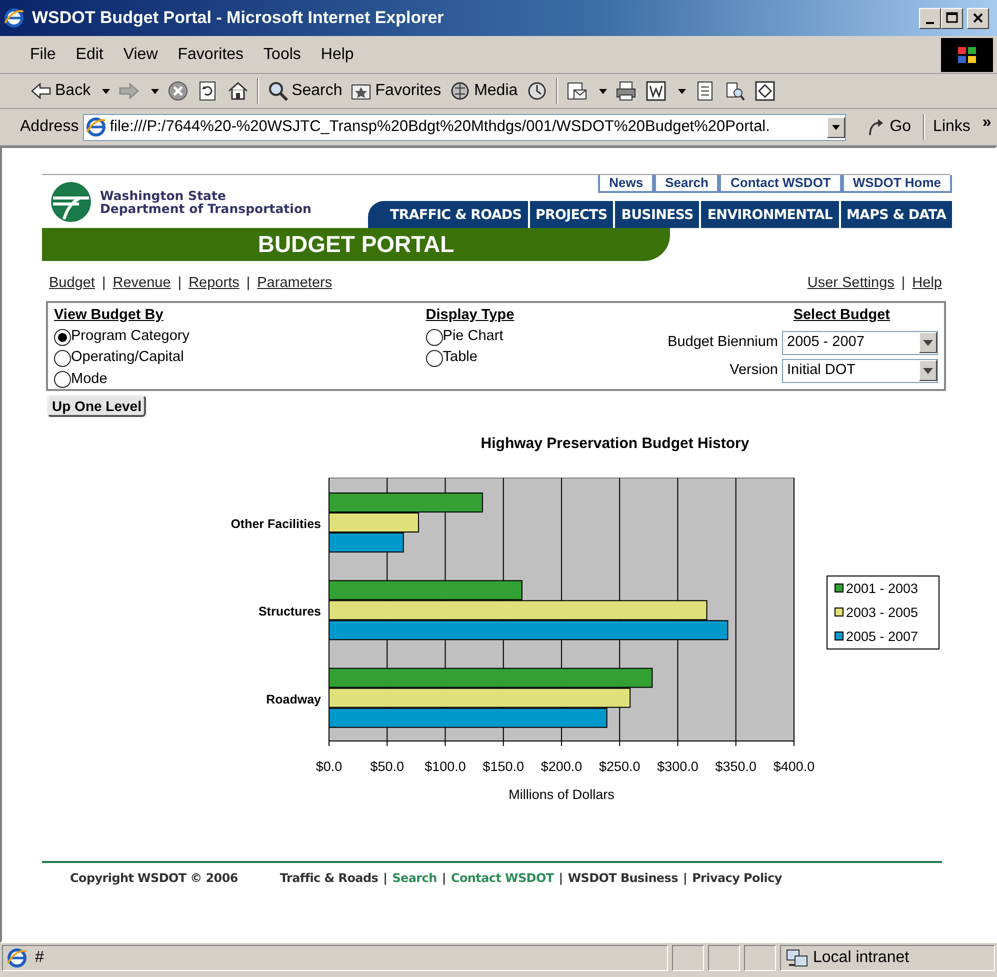 This screenshot has width=997, height=977. What do you see at coordinates (39, 958) in the screenshot?
I see `status-text: #` at bounding box center [39, 958].